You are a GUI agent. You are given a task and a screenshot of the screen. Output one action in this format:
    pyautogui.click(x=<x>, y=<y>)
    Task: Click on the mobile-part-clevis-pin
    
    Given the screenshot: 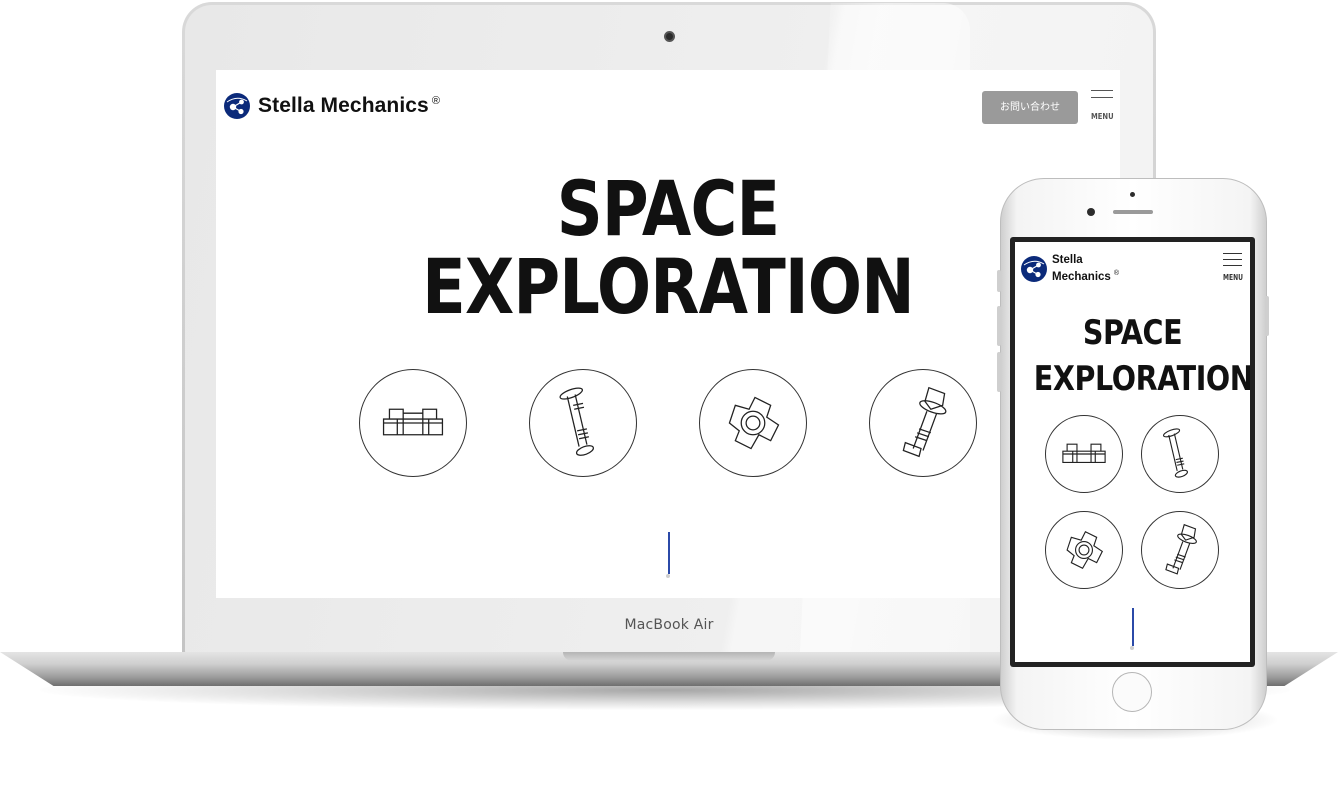 What is the action you would take?
    pyautogui.click(x=1180, y=454)
    